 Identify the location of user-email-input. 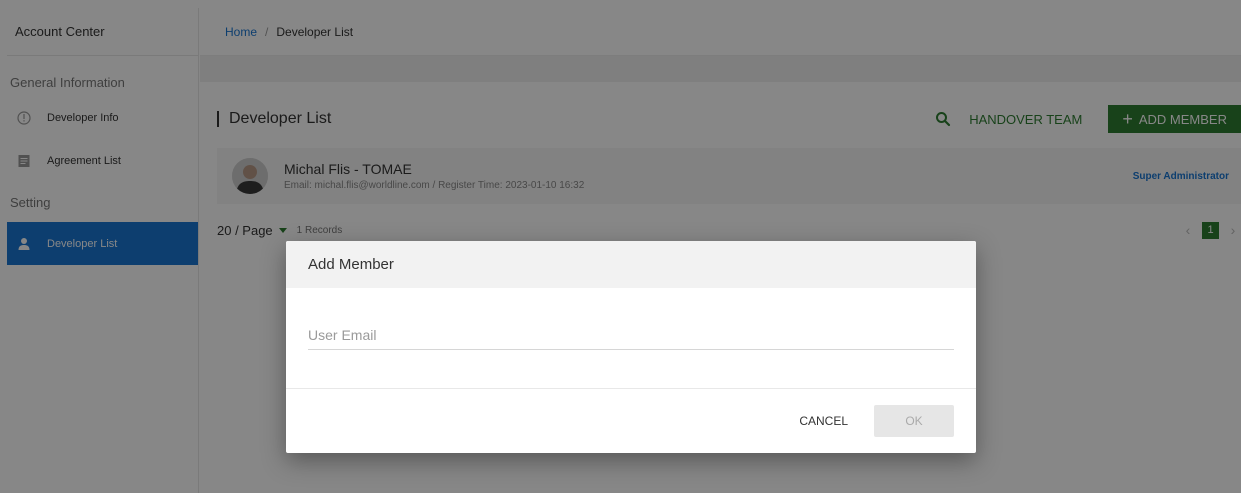
(631, 335).